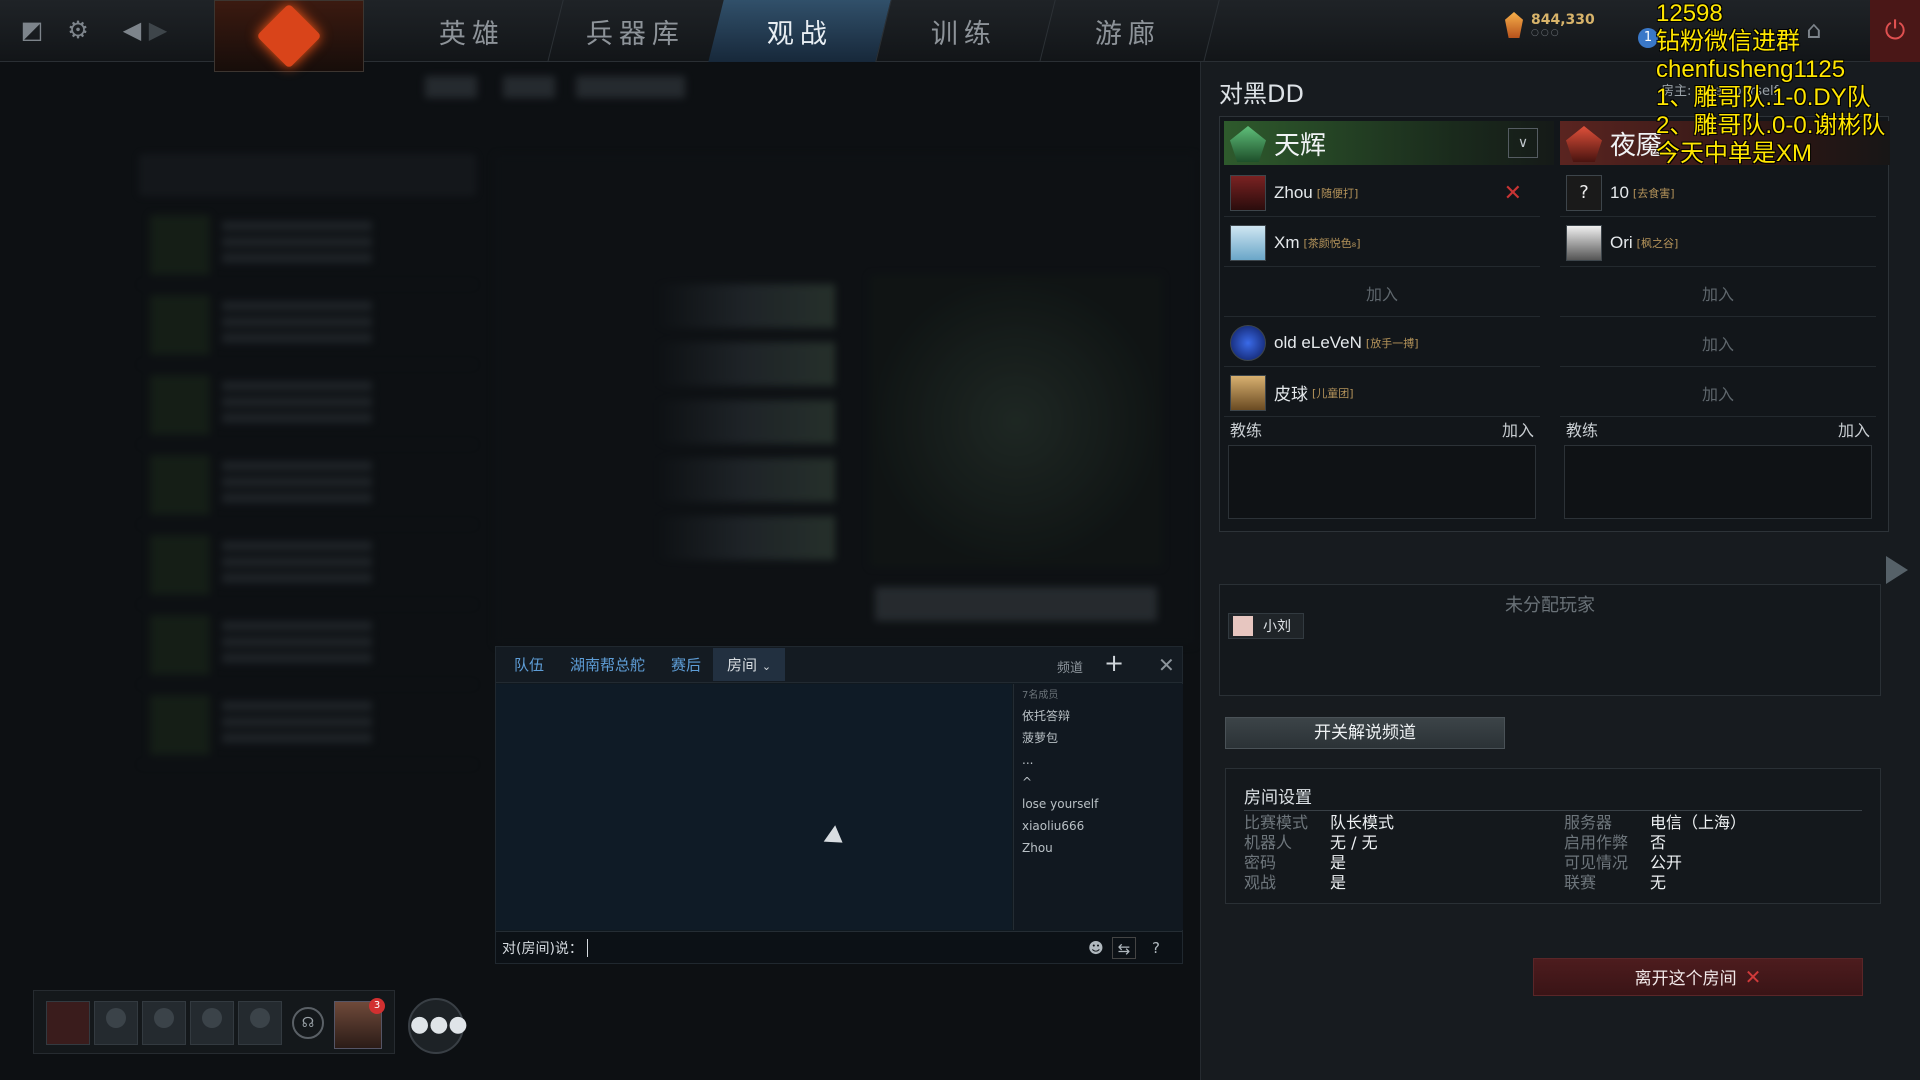 This screenshot has width=1920, height=1080. I want to click on dire-slot-1: ? 10 [去食害], so click(1718, 193).